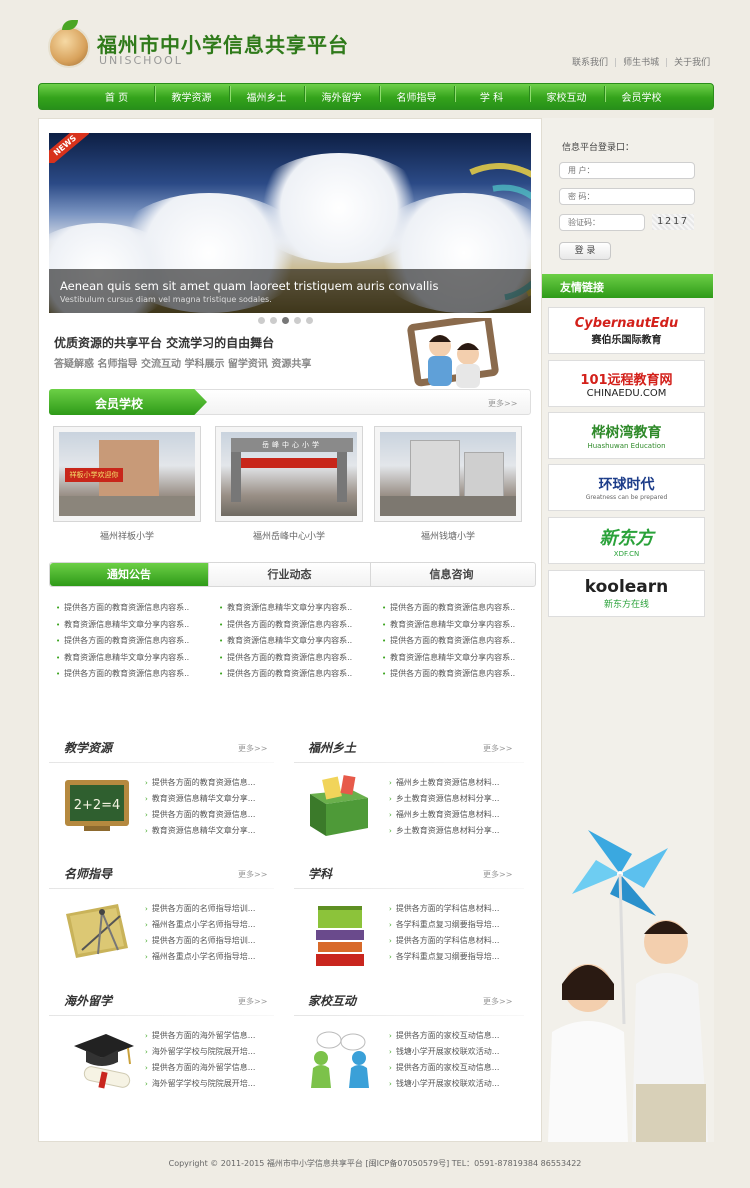  Describe the element at coordinates (627, 196) in the screenshot. I see `password-input` at that location.